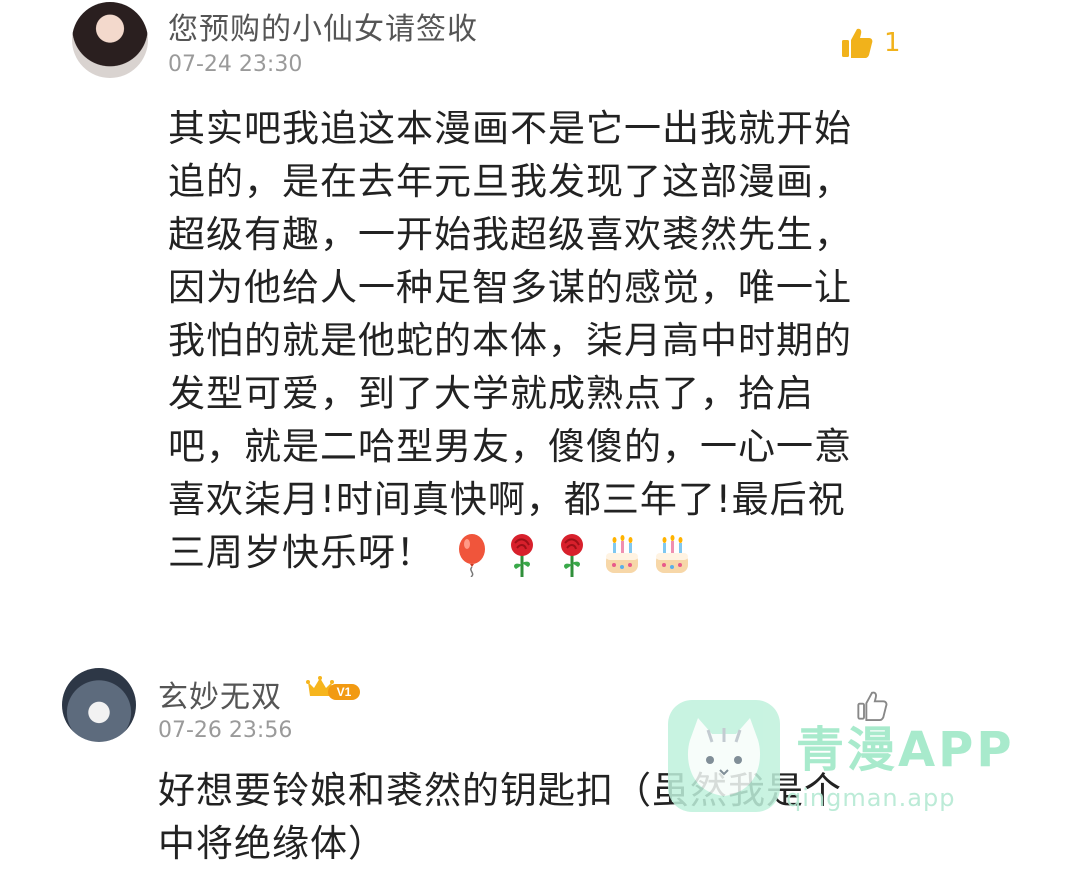 The image size is (1080, 870). Describe the element at coordinates (510, 446) in the screenshot. I see `comment-line: 吧，就是二哈型男友，傻傻的，一心一意` at that location.